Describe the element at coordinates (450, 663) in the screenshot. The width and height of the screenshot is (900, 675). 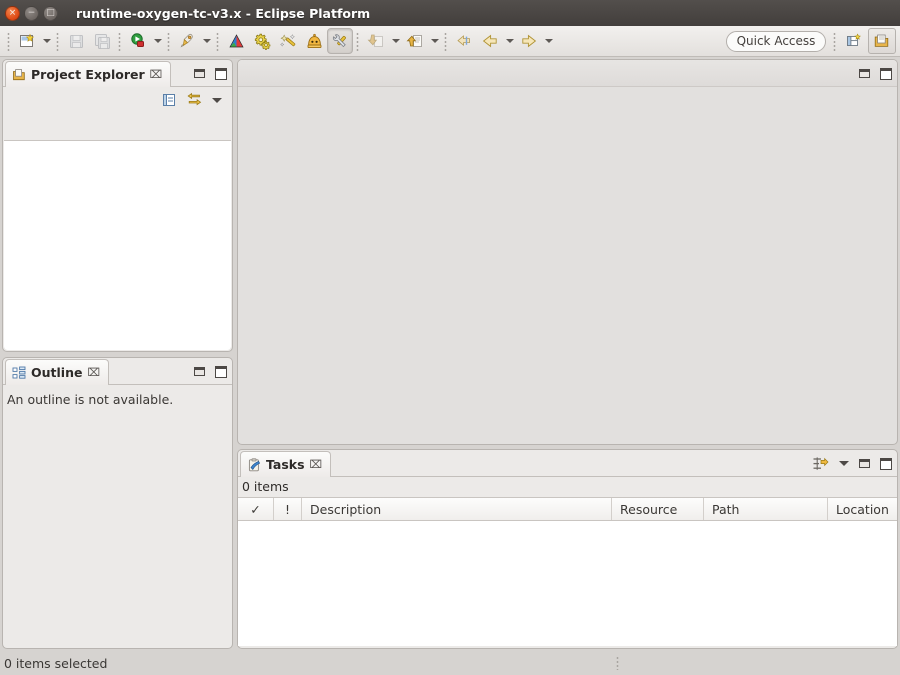
I see `status-bar: 0 items selected` at that location.